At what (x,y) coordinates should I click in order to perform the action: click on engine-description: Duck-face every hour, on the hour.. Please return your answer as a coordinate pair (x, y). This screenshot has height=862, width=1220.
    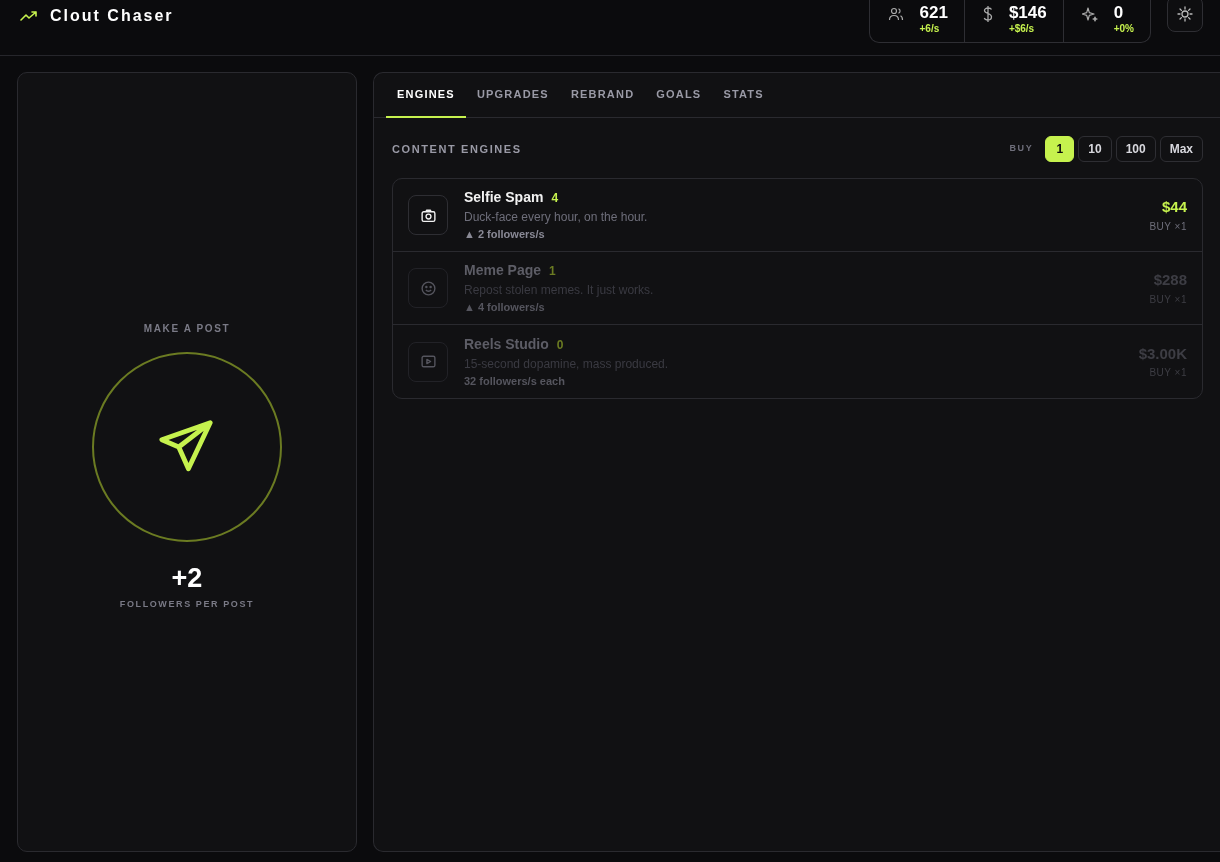
    Looking at the image, I should click on (556, 218).